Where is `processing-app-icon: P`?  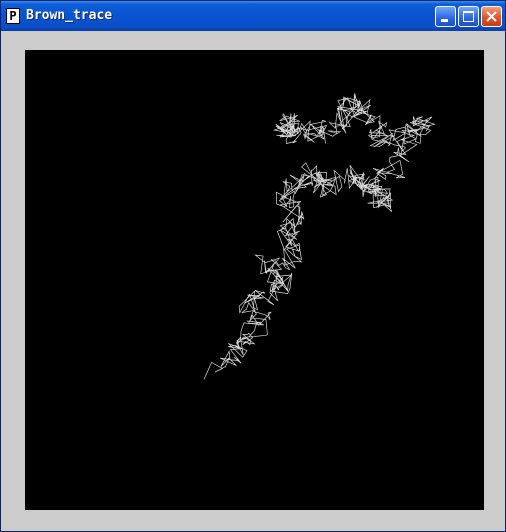 processing-app-icon: P is located at coordinates (13, 16).